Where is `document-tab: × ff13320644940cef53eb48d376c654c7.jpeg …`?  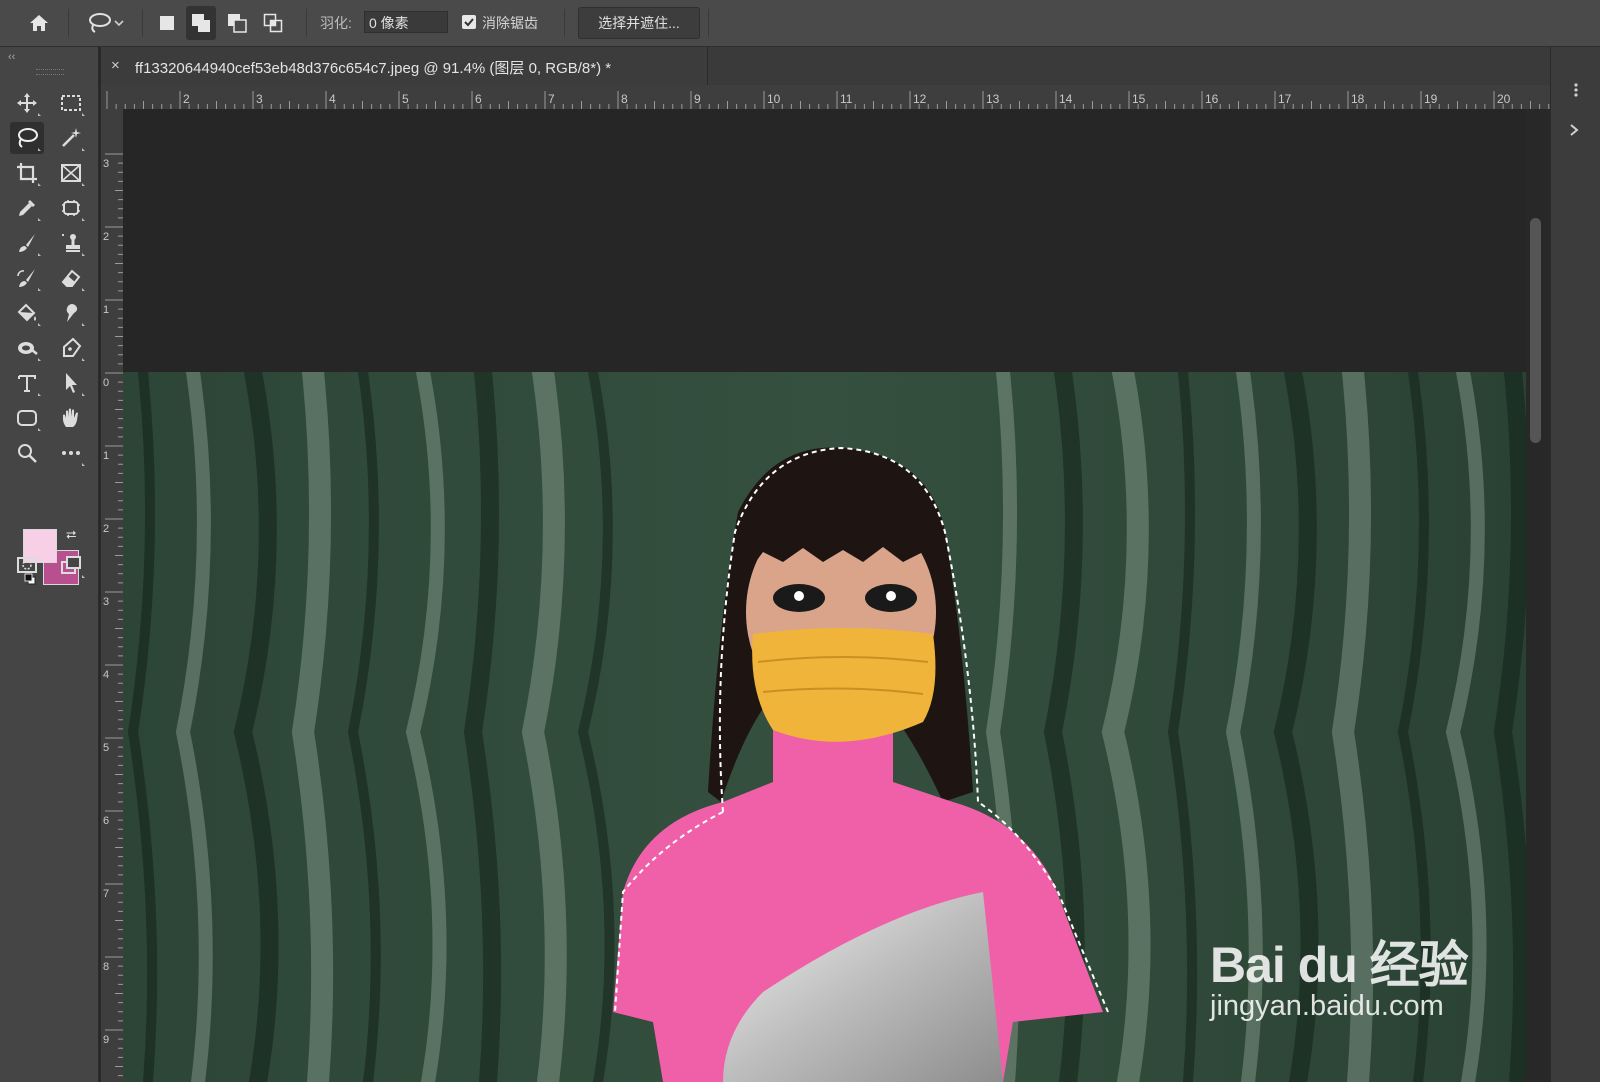
document-tab: × ff13320644940cef53eb48d376c654c7.jpeg … is located at coordinates (404, 66).